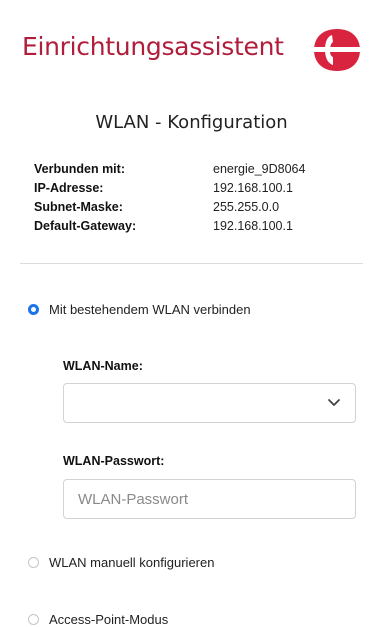 Image resolution: width=383 pixels, height=627 pixels. Describe the element at coordinates (191, 263) in the screenshot. I see `divider` at that location.